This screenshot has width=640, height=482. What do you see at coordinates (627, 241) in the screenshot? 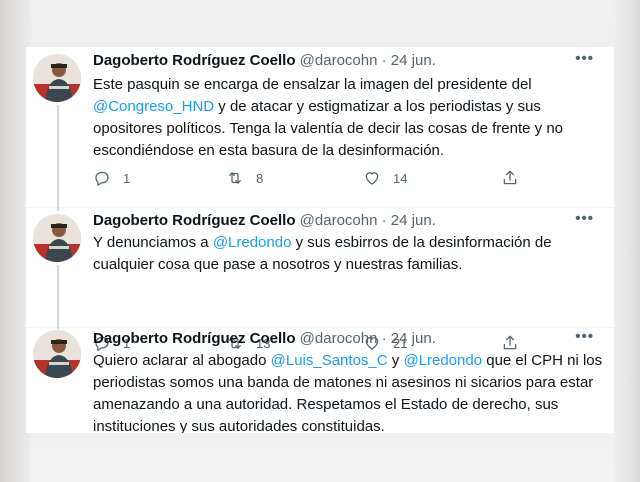
I see `background-blur-right` at bounding box center [627, 241].